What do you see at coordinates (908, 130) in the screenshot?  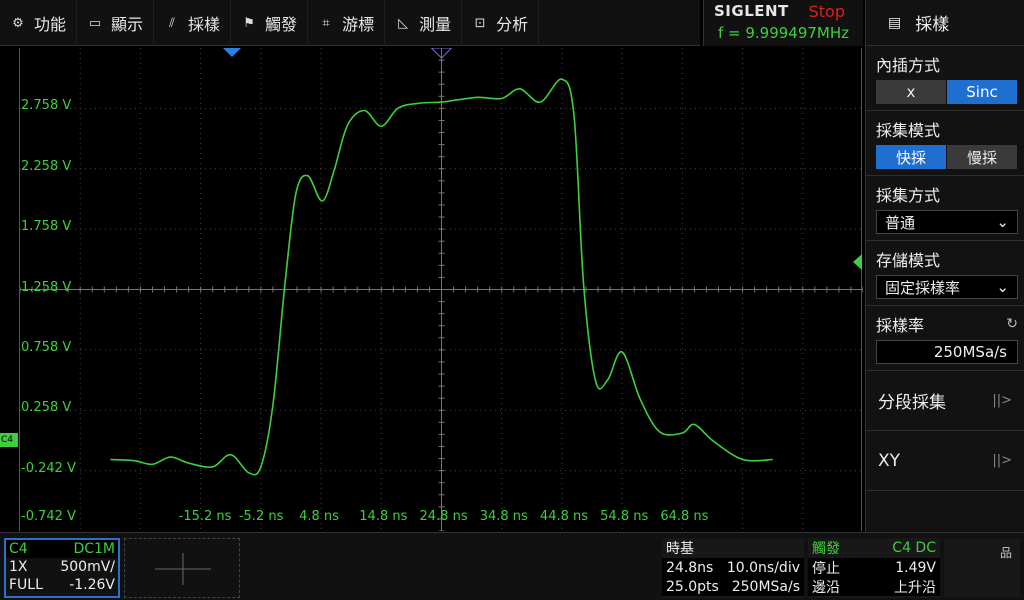 I see `mode-label: 採集模式` at bounding box center [908, 130].